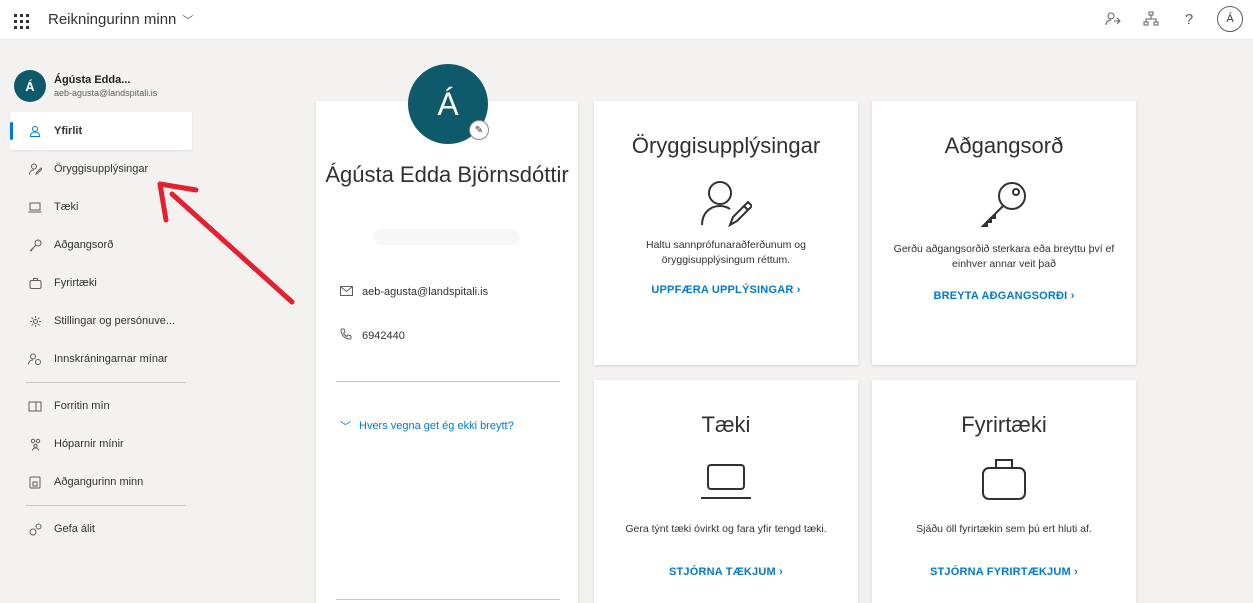 The height and width of the screenshot is (603, 1253). What do you see at coordinates (1004, 145) in the screenshot?
I see `card-title: Aðgangsorð` at bounding box center [1004, 145].